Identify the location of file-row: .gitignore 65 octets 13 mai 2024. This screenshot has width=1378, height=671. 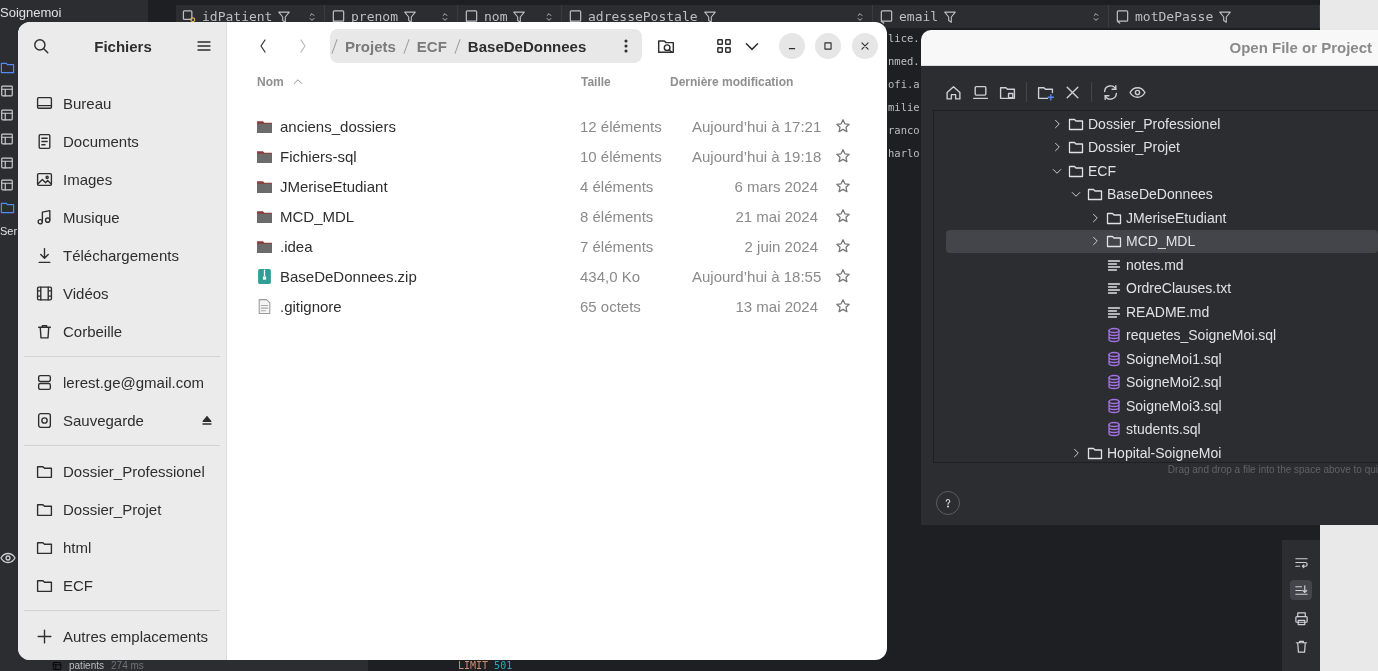
(557, 306).